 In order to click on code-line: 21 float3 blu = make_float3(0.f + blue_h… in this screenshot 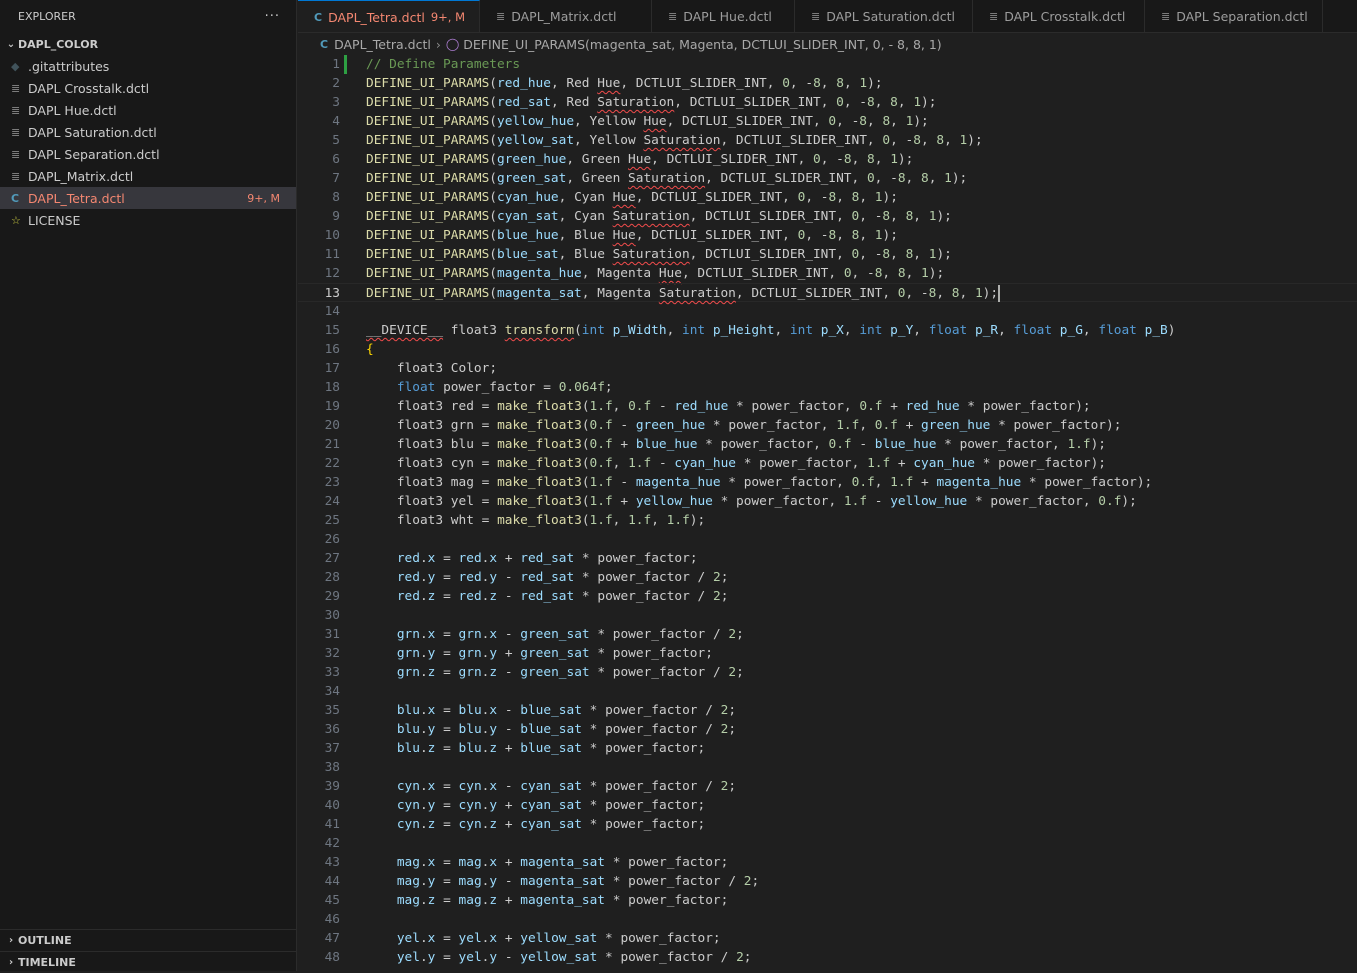, I will do `click(827, 444)`.